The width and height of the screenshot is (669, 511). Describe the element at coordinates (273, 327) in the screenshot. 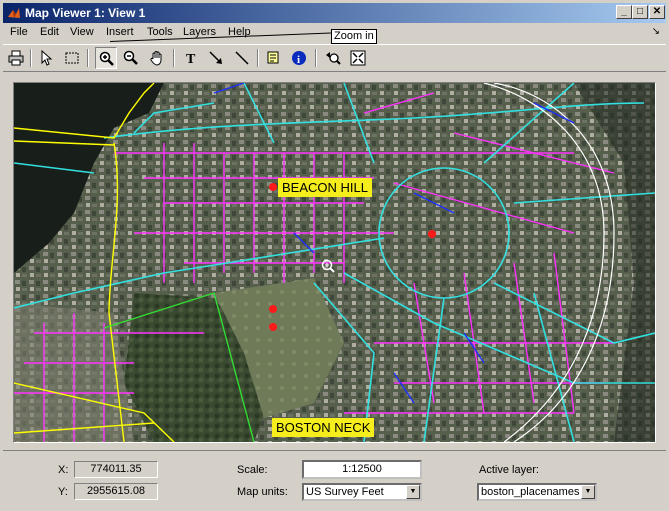

I see `point-frog-pond` at that location.